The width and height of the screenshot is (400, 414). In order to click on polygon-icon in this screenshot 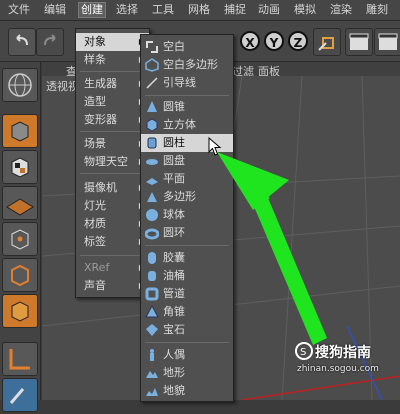, I will do `click(152, 197)`.